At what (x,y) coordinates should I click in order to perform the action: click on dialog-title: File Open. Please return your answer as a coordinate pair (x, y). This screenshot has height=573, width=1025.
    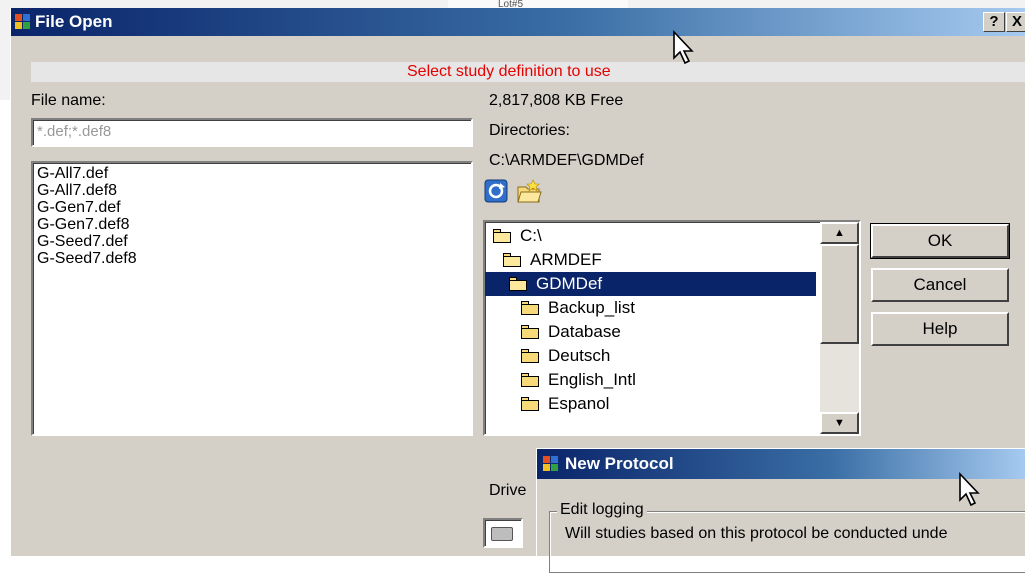
    Looking at the image, I should click on (74, 21).